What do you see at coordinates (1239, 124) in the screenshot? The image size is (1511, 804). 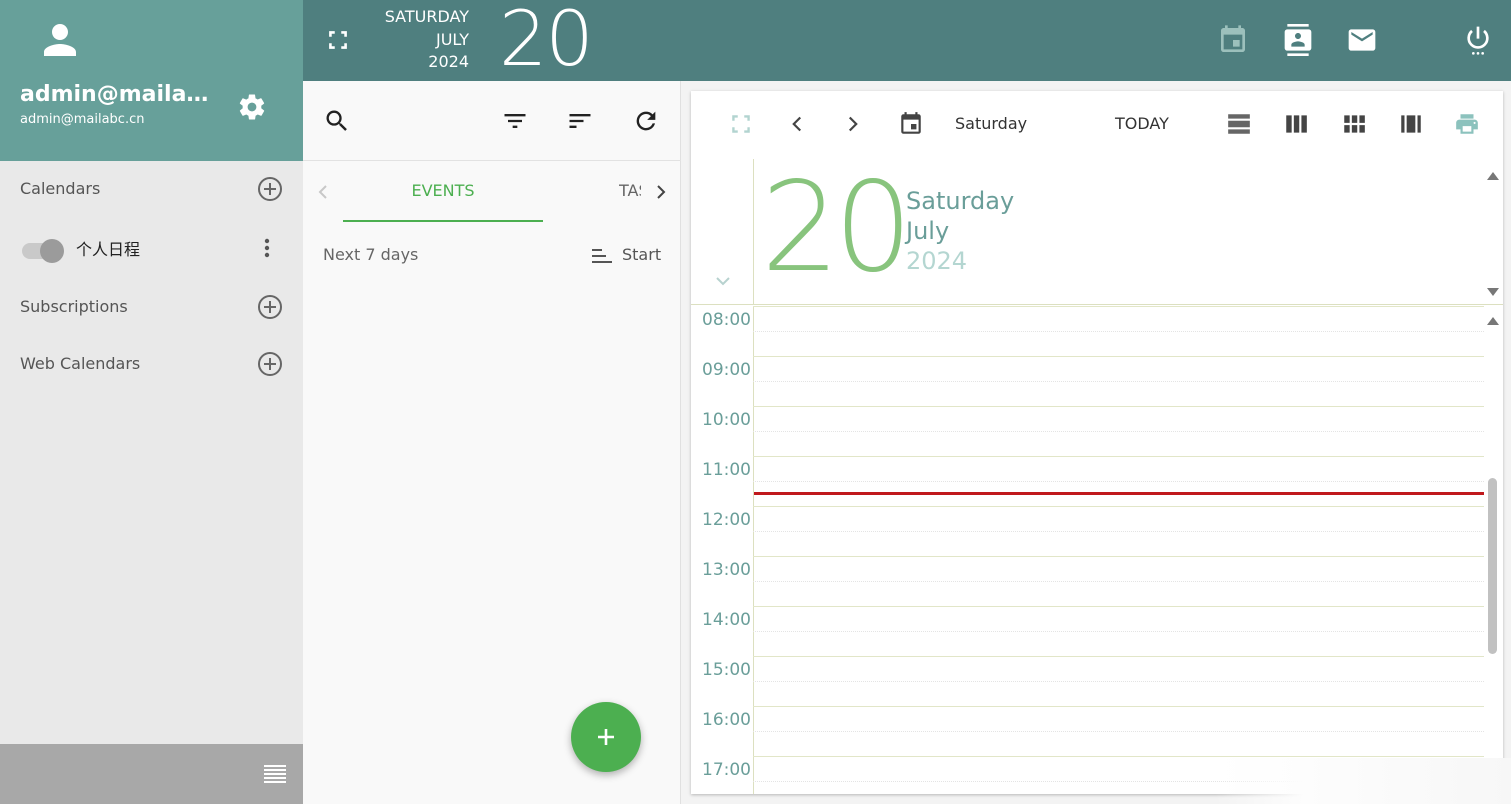 I see `day-view-icon` at bounding box center [1239, 124].